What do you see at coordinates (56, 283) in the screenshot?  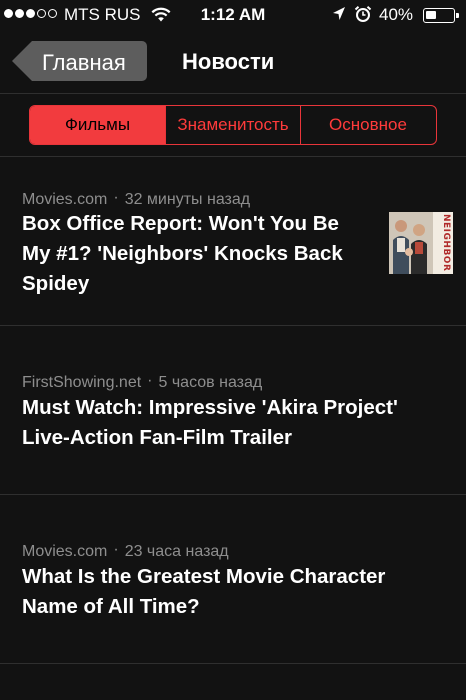 I see `headline-line: Spidey` at bounding box center [56, 283].